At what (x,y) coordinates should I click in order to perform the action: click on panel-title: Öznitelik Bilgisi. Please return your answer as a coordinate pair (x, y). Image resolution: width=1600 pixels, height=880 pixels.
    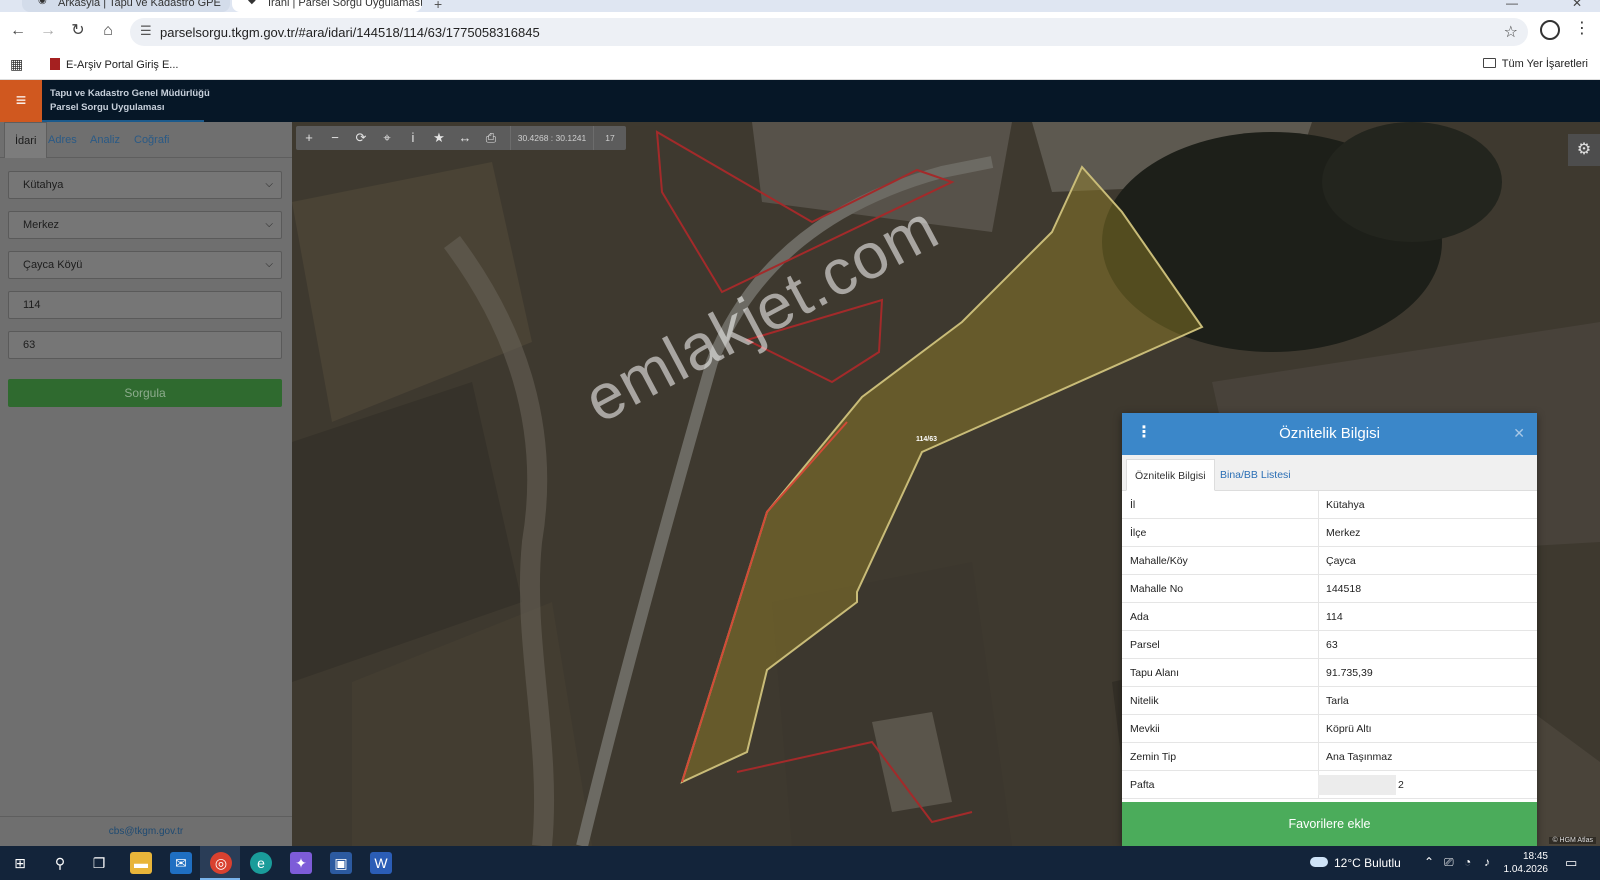
    Looking at the image, I should click on (1329, 433).